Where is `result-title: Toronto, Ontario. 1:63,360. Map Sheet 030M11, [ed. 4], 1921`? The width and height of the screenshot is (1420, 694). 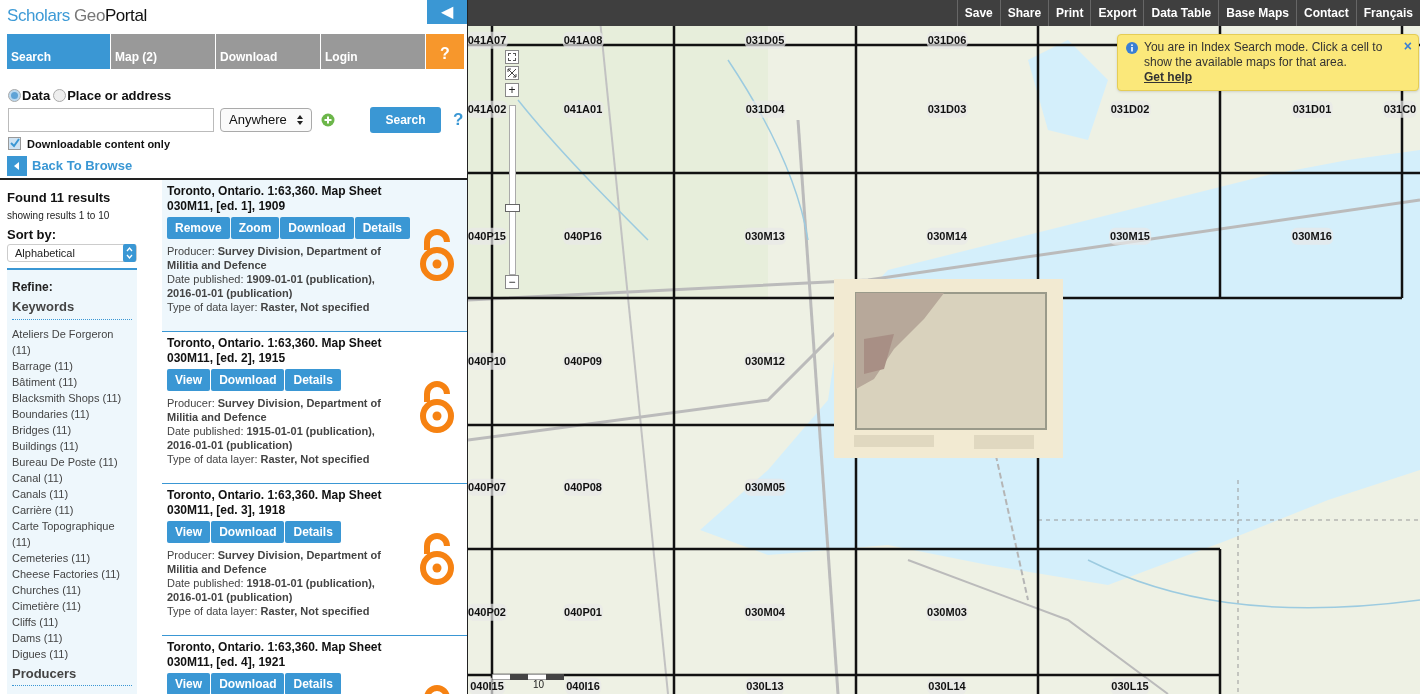 result-title: Toronto, Ontario. 1:63,360. Map Sheet 030M11, [ed. 4], 1921 is located at coordinates (293, 655).